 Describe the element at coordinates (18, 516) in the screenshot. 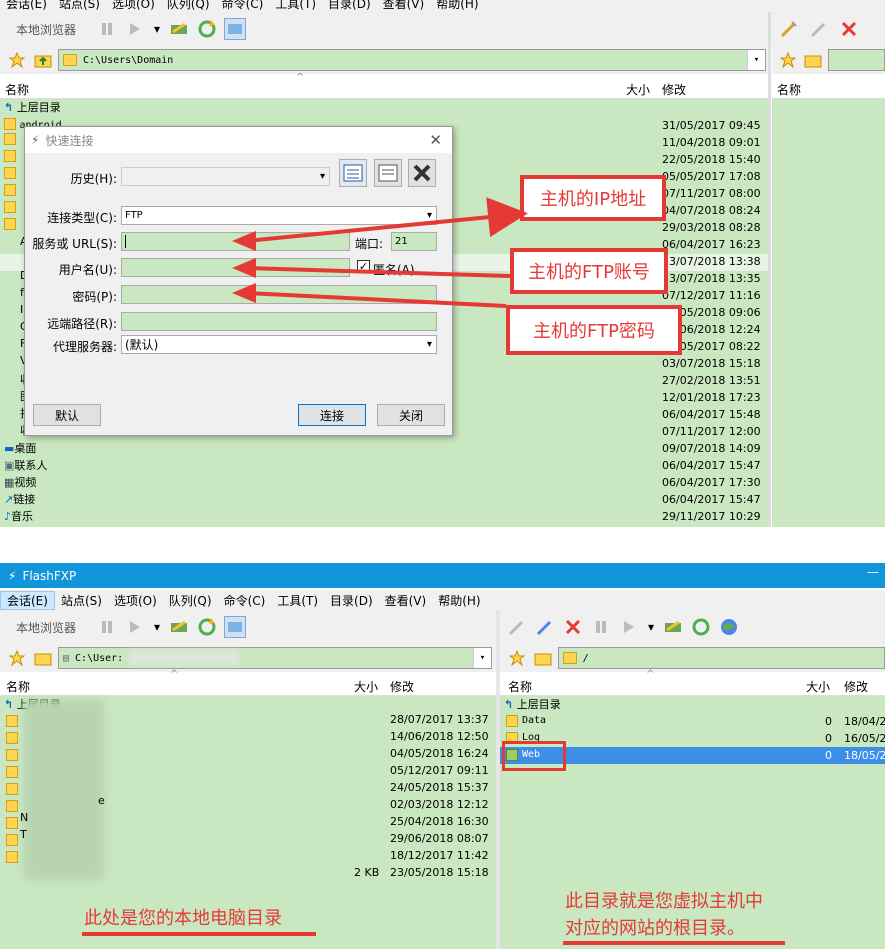

I see `list-item: ♪音乐` at that location.